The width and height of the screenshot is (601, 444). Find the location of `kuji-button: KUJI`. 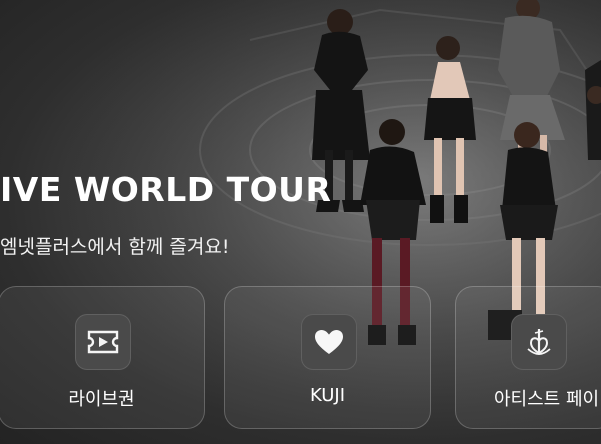

kuji-button: KUJI is located at coordinates (327, 357).